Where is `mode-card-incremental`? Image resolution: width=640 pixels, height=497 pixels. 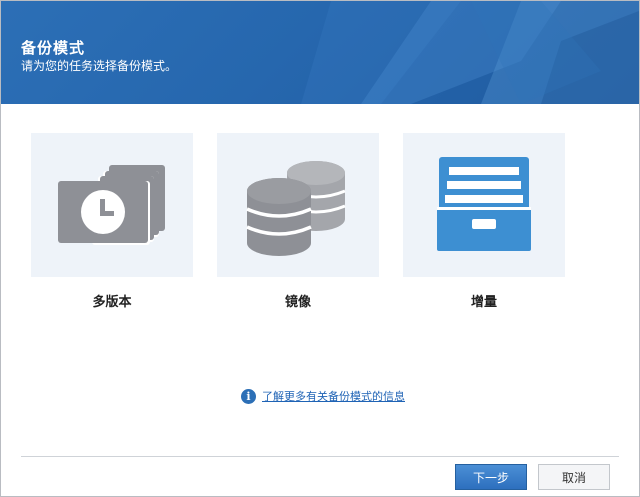
mode-card-incremental is located at coordinates (484, 205).